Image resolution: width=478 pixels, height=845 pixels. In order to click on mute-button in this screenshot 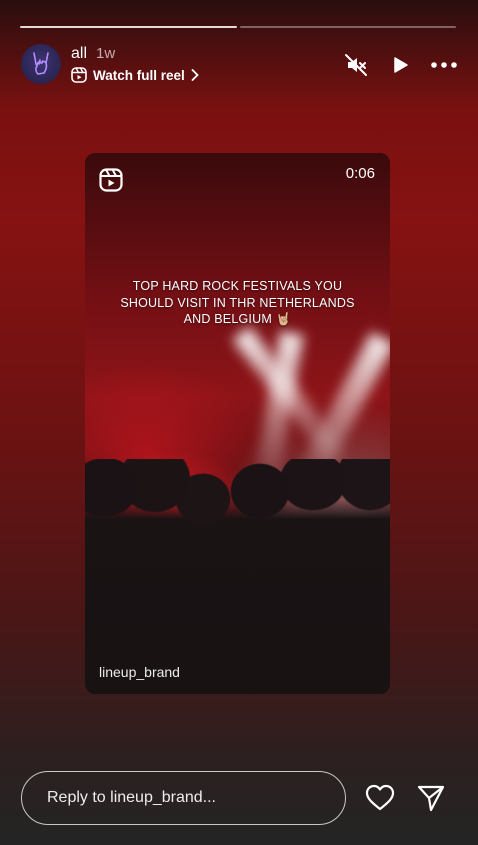, I will do `click(356, 65)`.